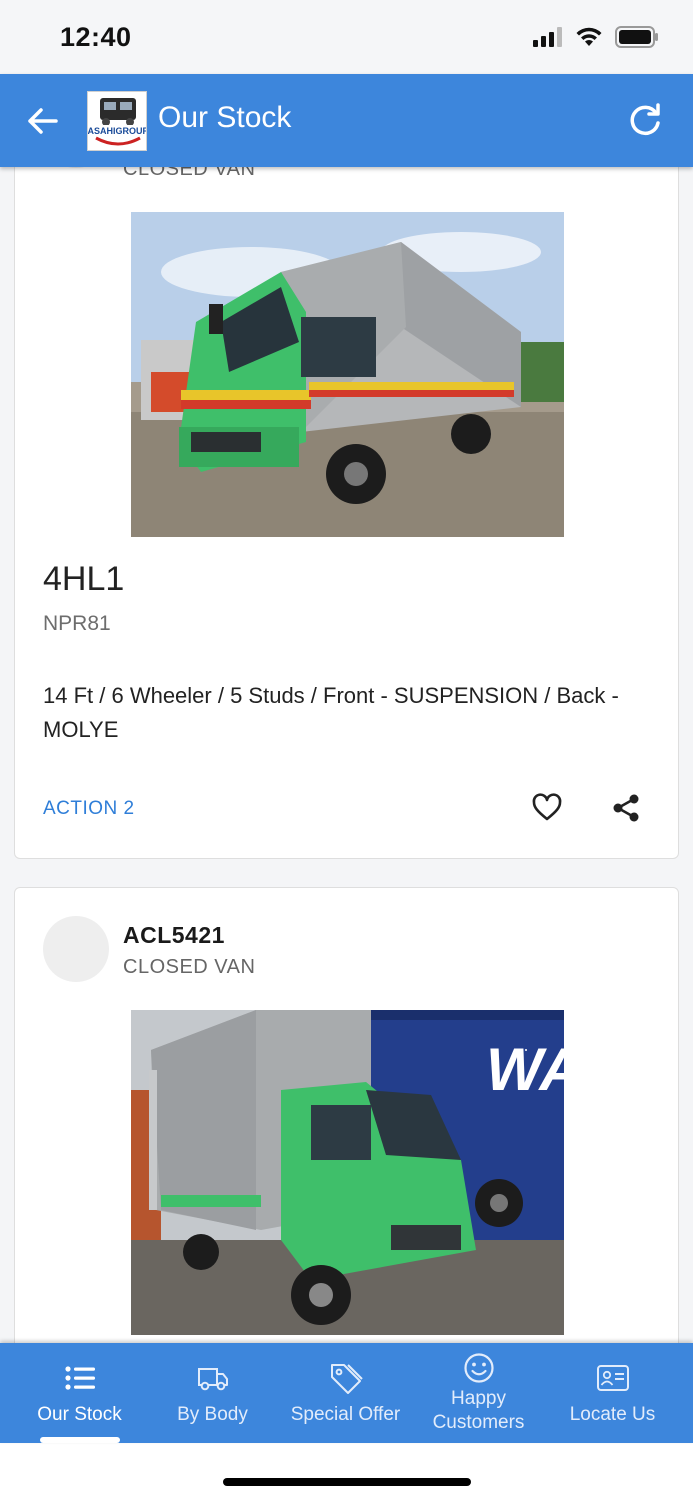  What do you see at coordinates (42, 121) in the screenshot?
I see `back-arrow-icon` at bounding box center [42, 121].